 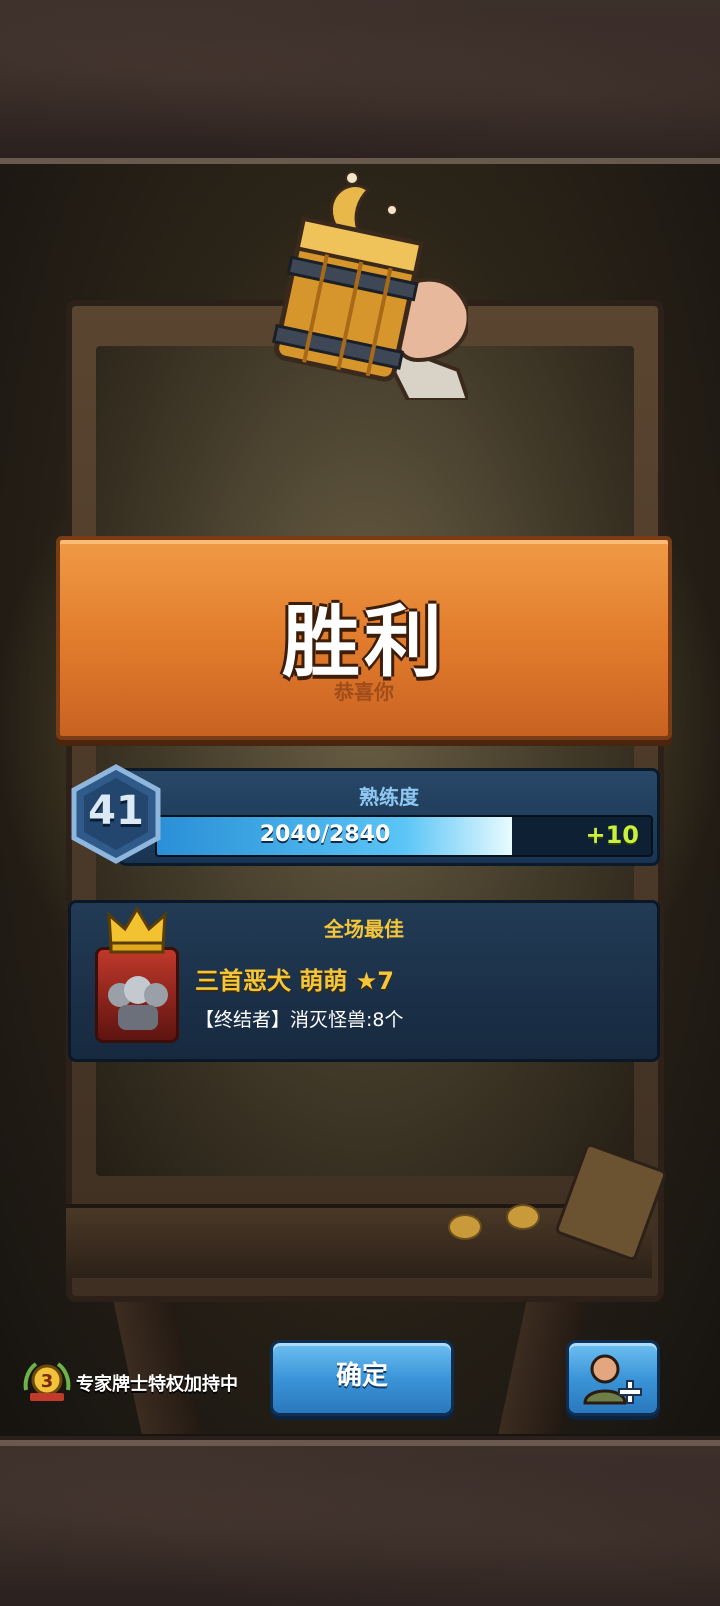 I want to click on proficiency-gain: +10, so click(x=612, y=835).